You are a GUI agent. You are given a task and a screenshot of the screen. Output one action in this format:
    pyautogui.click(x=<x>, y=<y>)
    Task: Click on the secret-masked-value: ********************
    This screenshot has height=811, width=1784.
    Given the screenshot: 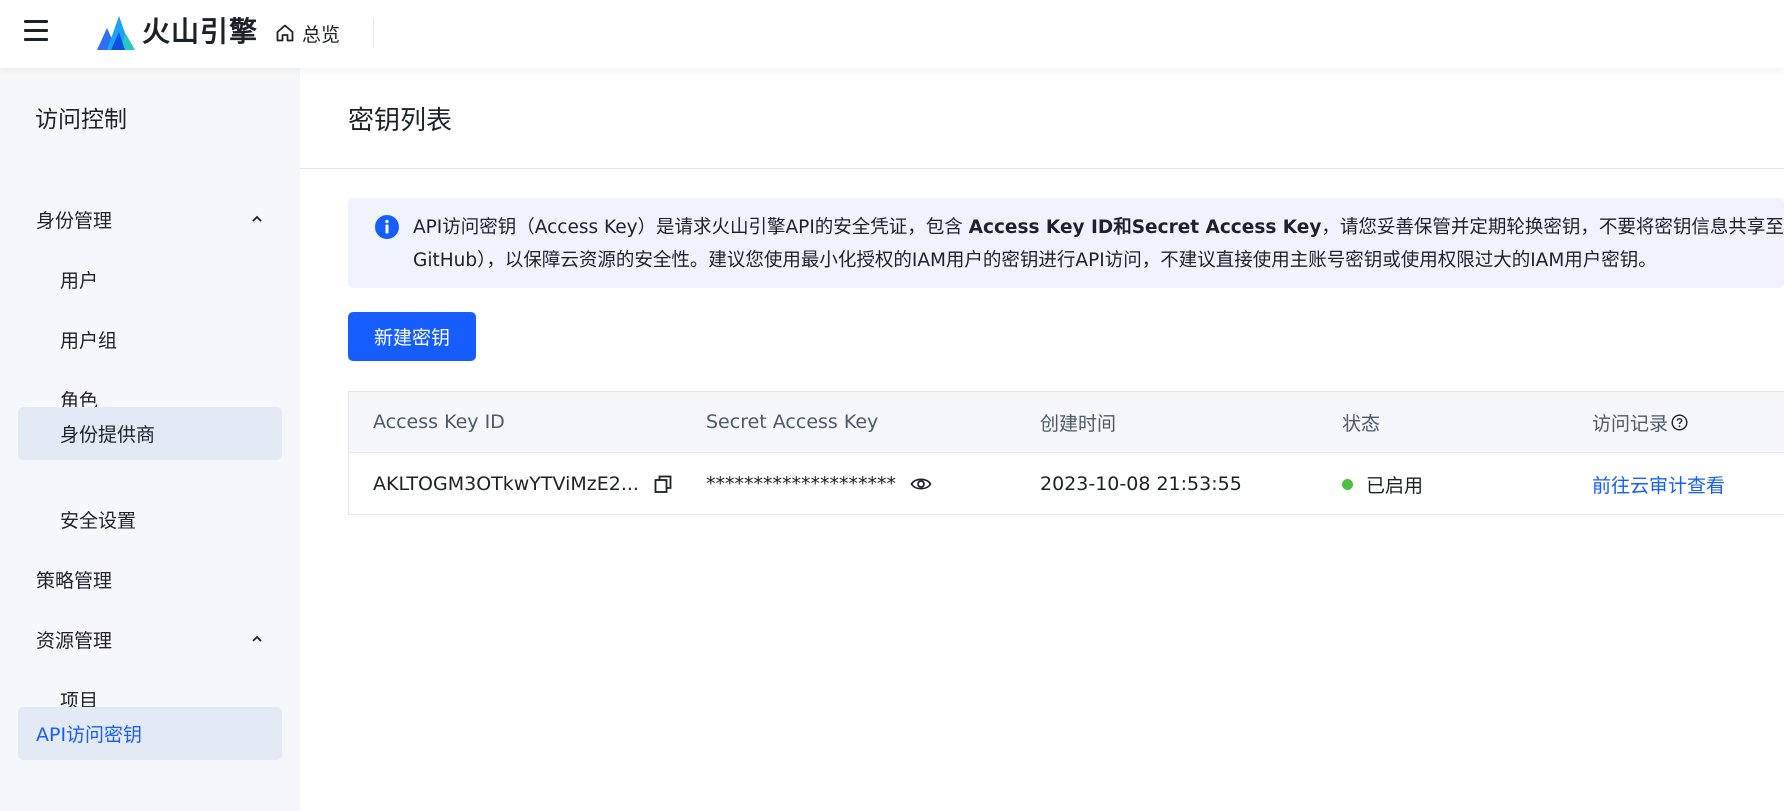 What is the action you would take?
    pyautogui.click(x=801, y=484)
    